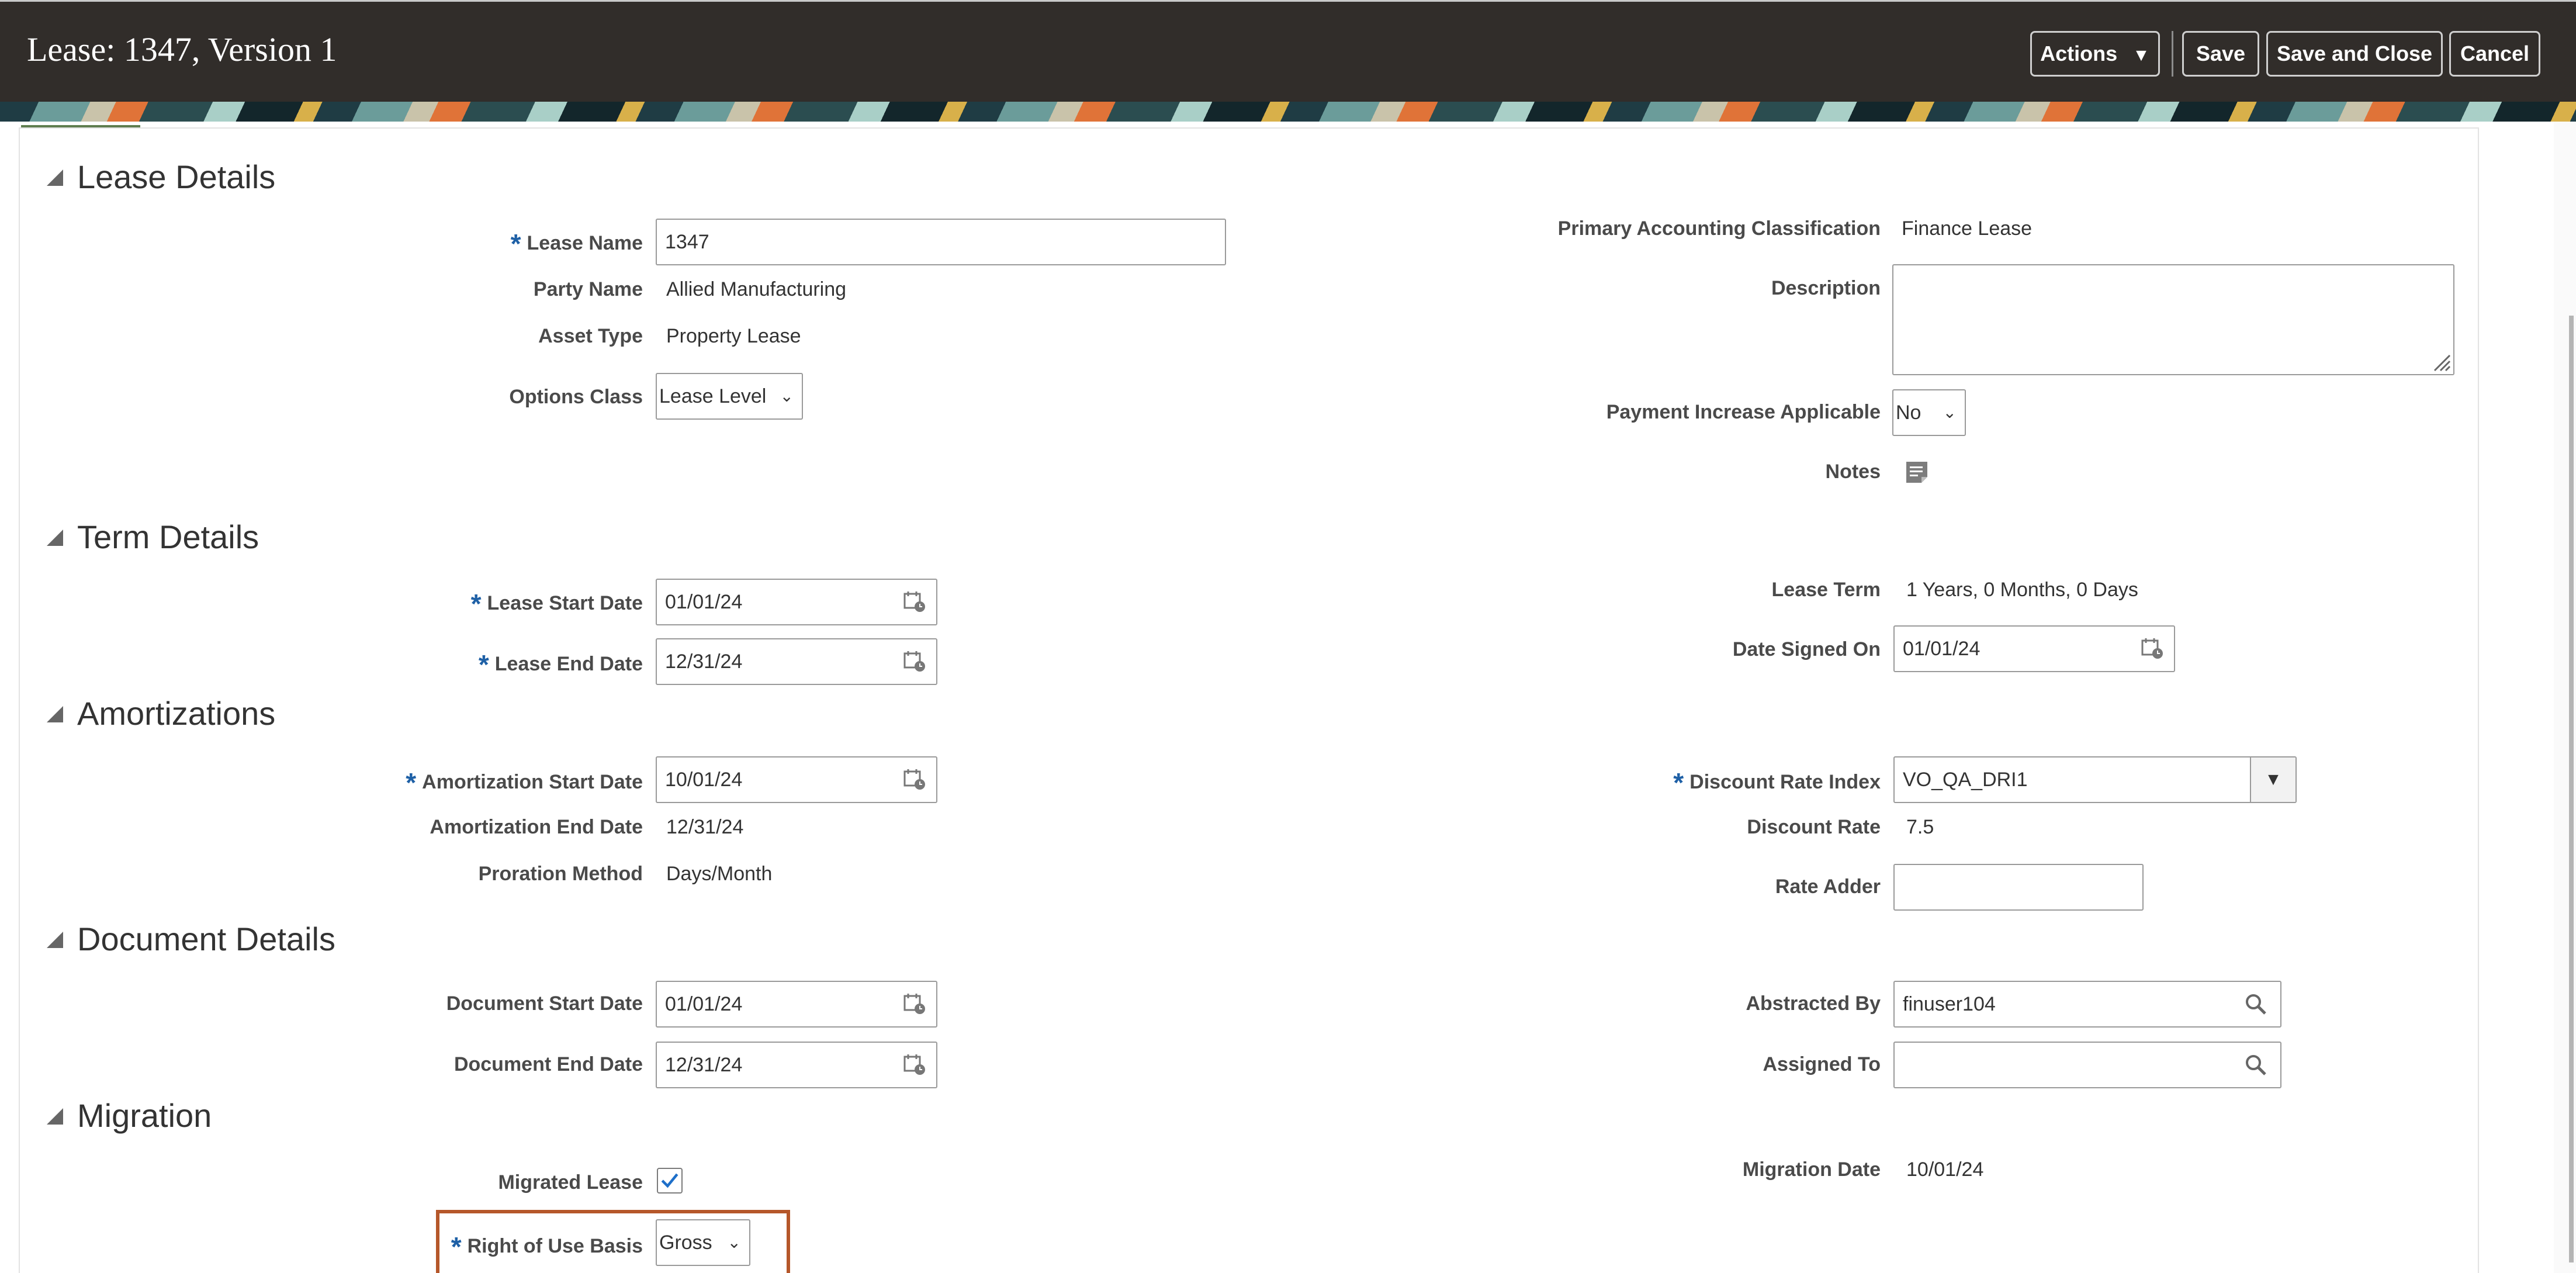 The height and width of the screenshot is (1273, 2576). What do you see at coordinates (568, 664) in the screenshot?
I see `lease-end-date-label-text: Lease End Date` at bounding box center [568, 664].